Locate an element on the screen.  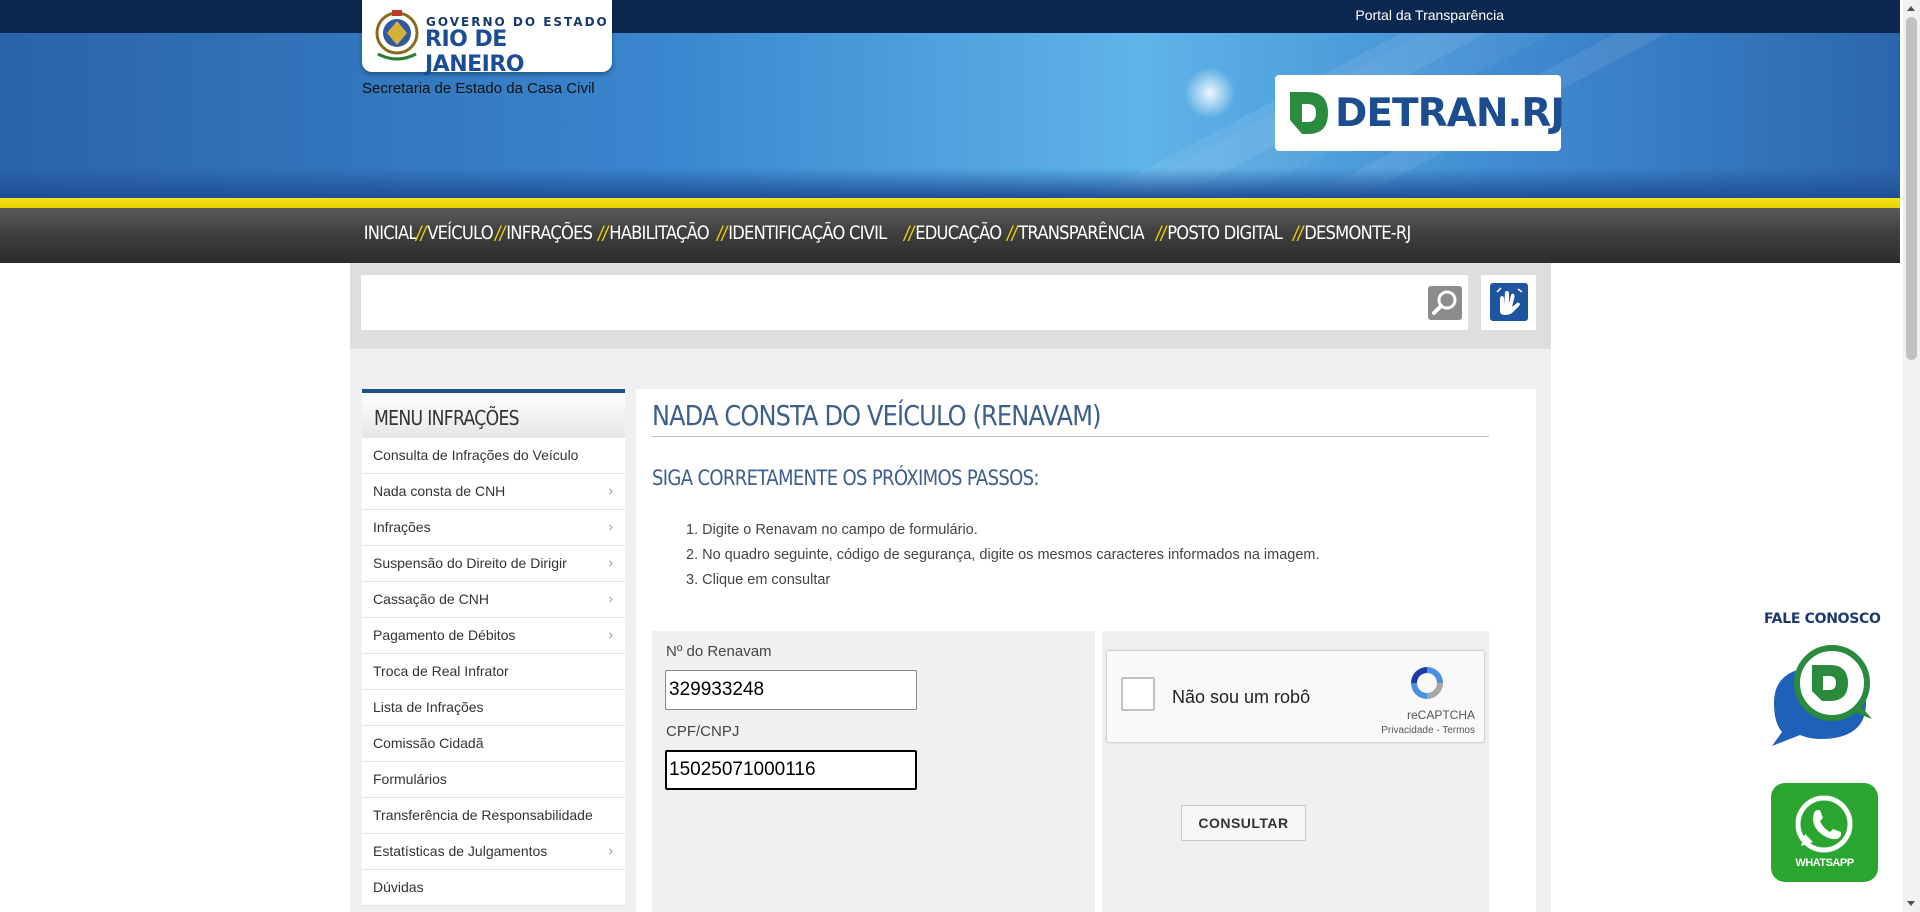
chat-bubble-icon is located at coordinates (1822, 695).